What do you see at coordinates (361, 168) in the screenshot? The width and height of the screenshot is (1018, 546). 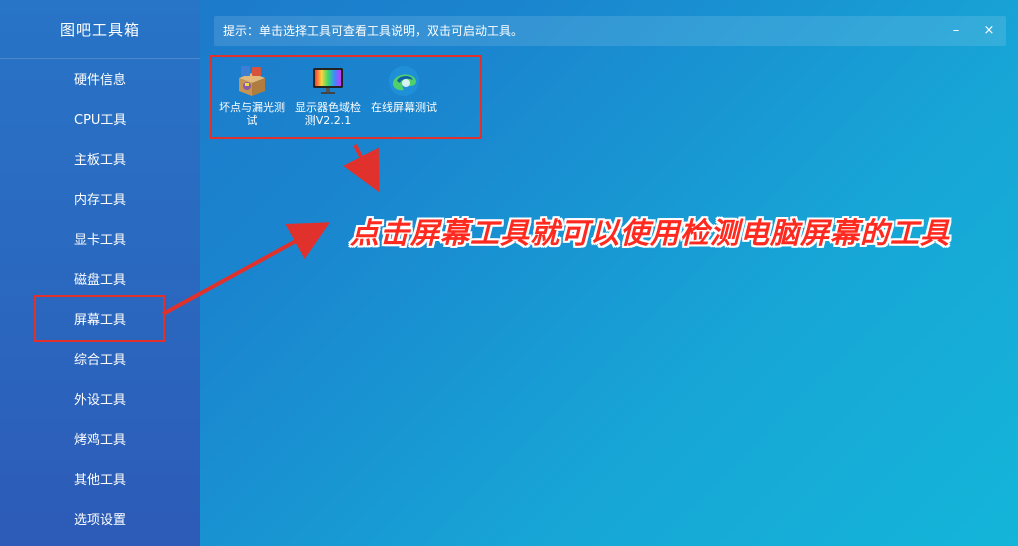 I see `arrow-down-icon` at bounding box center [361, 168].